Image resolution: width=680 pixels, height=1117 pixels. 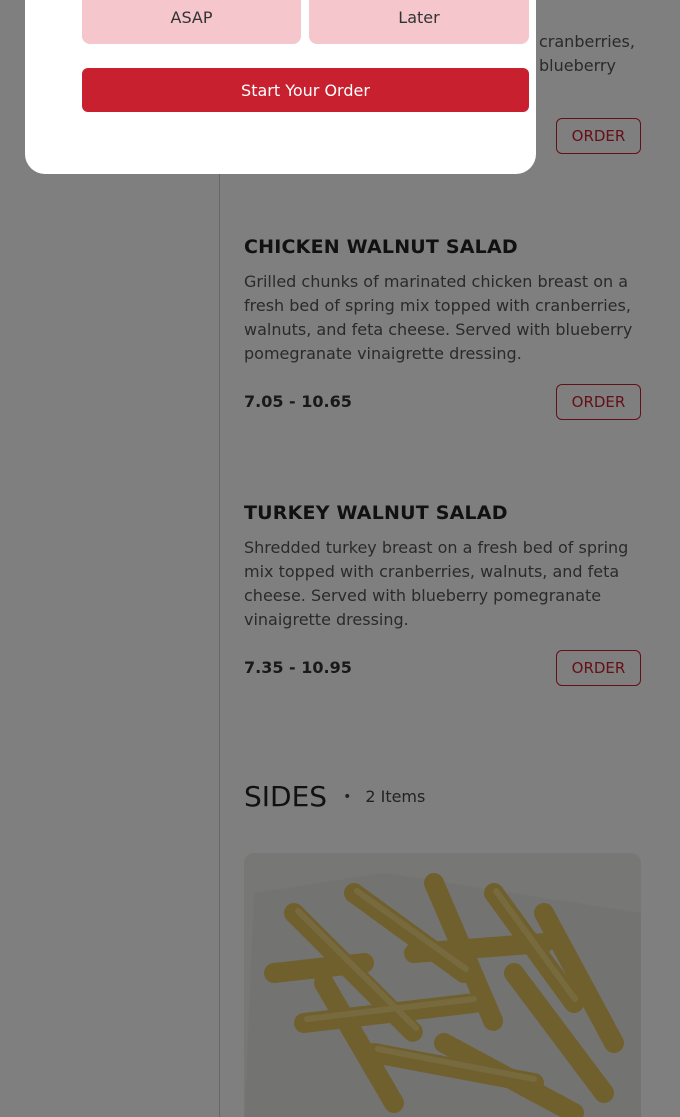 What do you see at coordinates (419, 0) in the screenshot?
I see `calendar-clock-icon` at bounding box center [419, 0].